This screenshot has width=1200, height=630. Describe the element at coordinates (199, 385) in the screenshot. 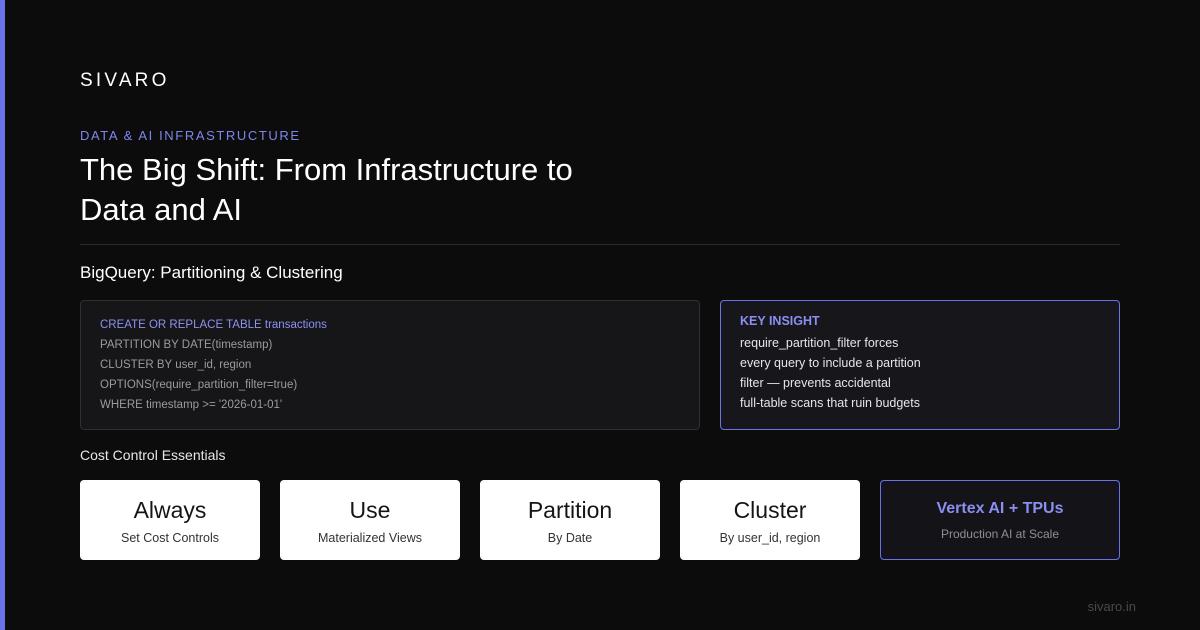

I see `code-line: OPTIONS(require_partition_filter=true)` at that location.